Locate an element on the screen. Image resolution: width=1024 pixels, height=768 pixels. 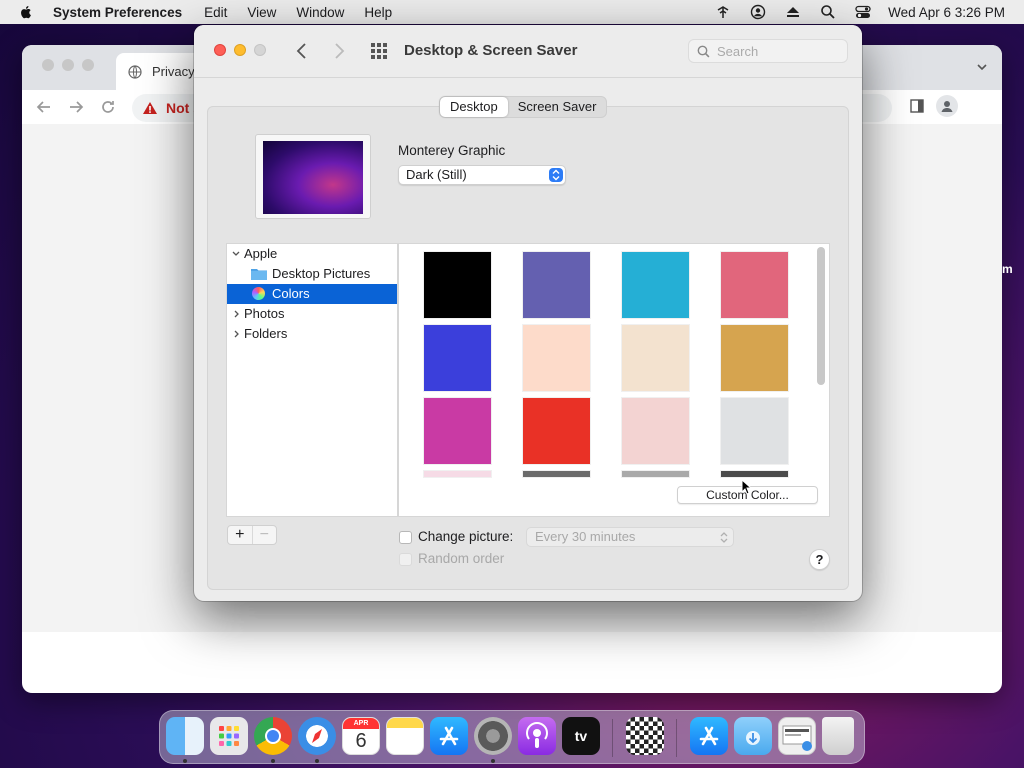
change-interval-popup: Every 30 minutes is located at coordinates (630, 537).